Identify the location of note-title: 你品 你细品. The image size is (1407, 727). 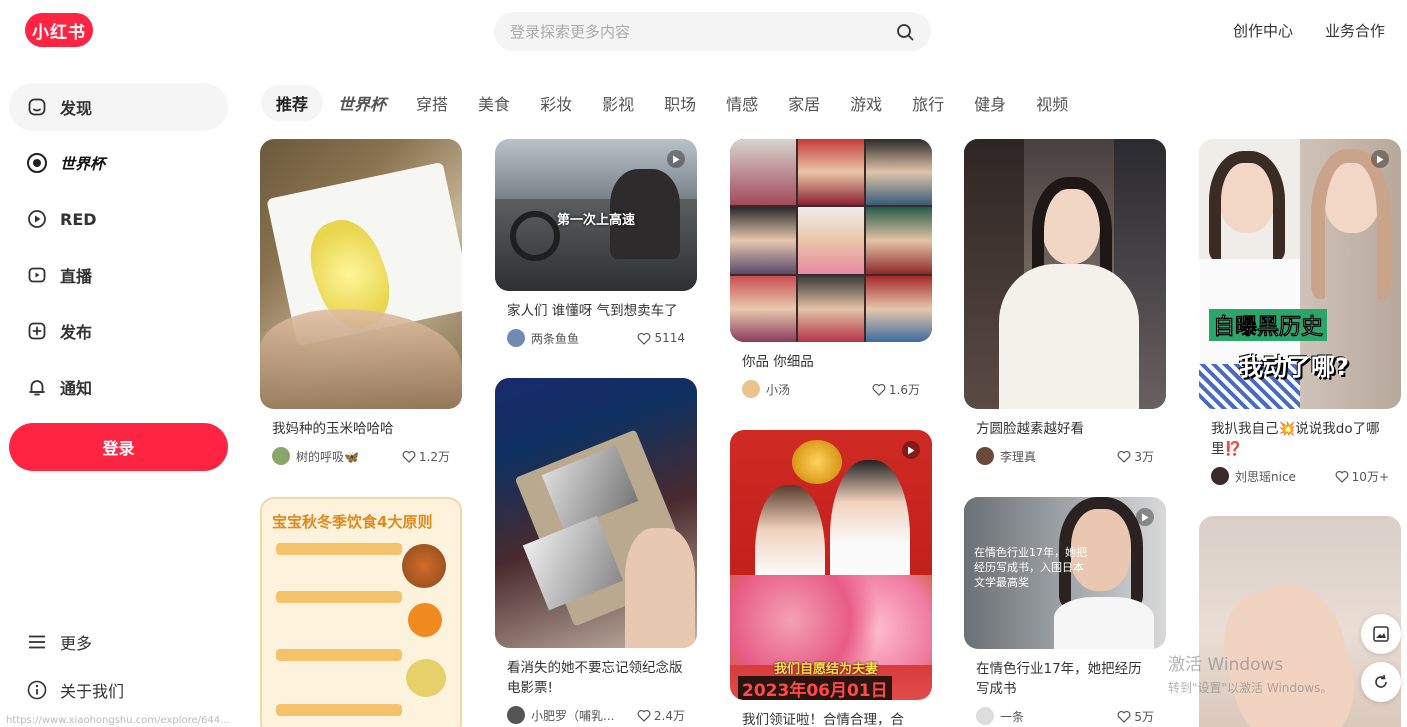
(831, 362).